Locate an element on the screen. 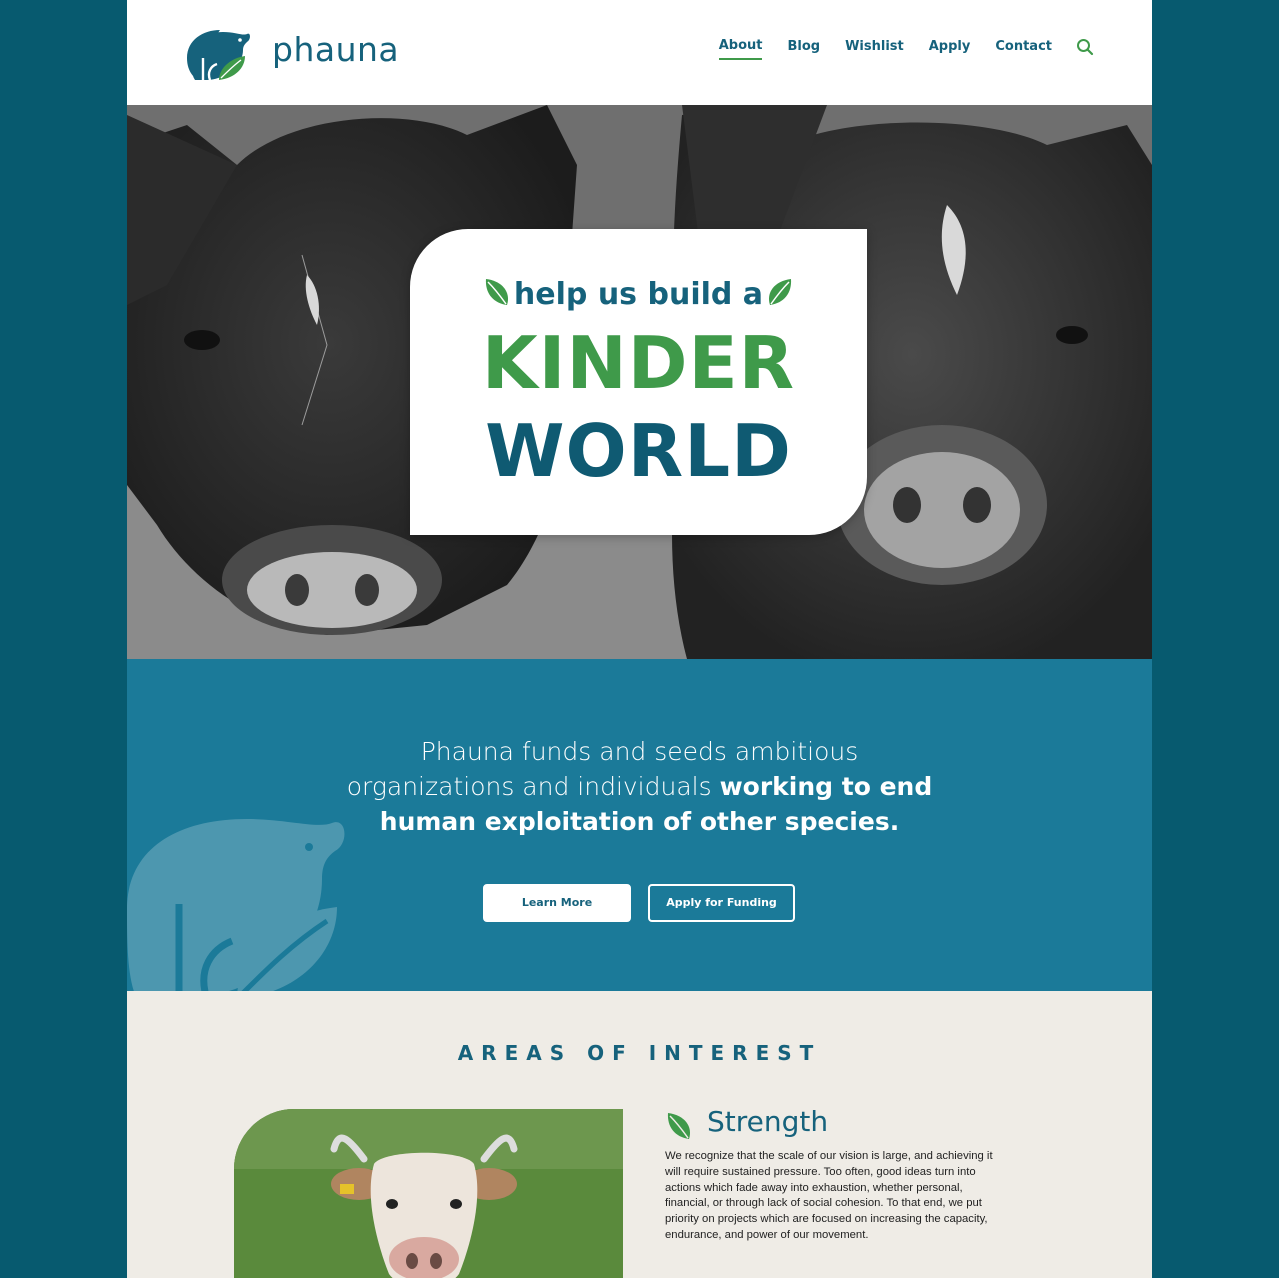  mission-line-2-regular: organizations and individuals is located at coordinates (533, 786).